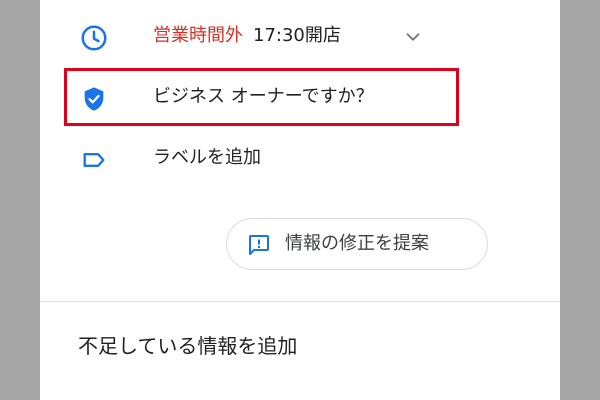 Image resolution: width=600 pixels, height=400 pixels. Describe the element at coordinates (300, 158) in the screenshot. I see `add-label-row: ラベルを追加` at that location.